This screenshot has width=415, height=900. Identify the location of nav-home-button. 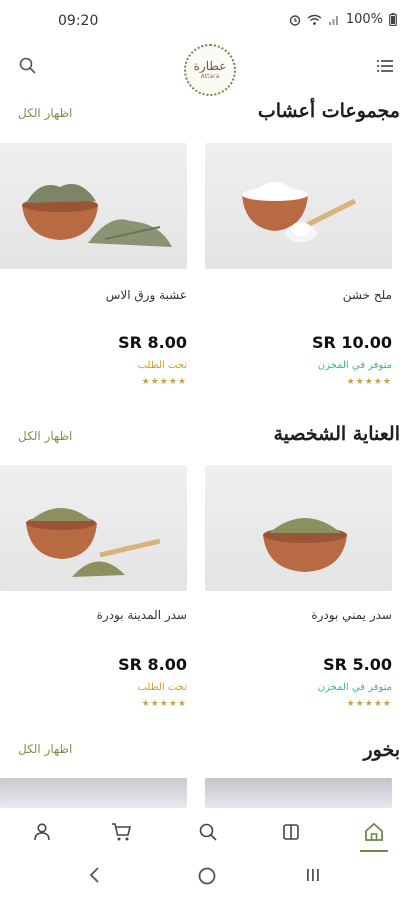
(208, 877).